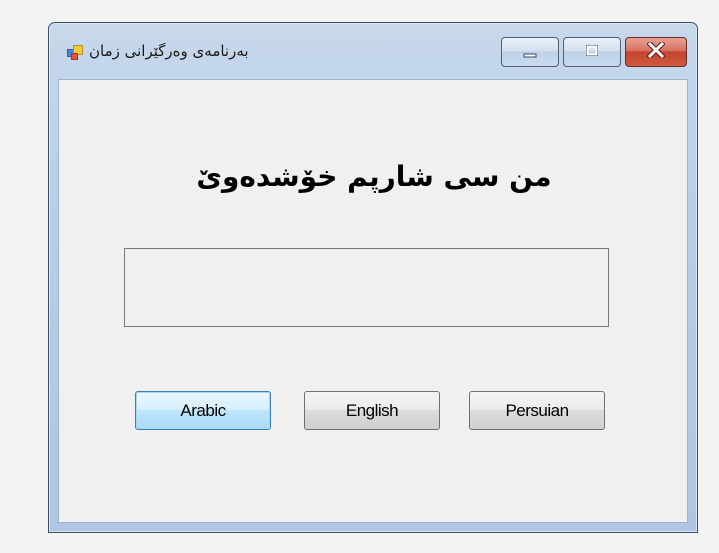 The image size is (719, 553). I want to click on maximize-button, so click(592, 52).